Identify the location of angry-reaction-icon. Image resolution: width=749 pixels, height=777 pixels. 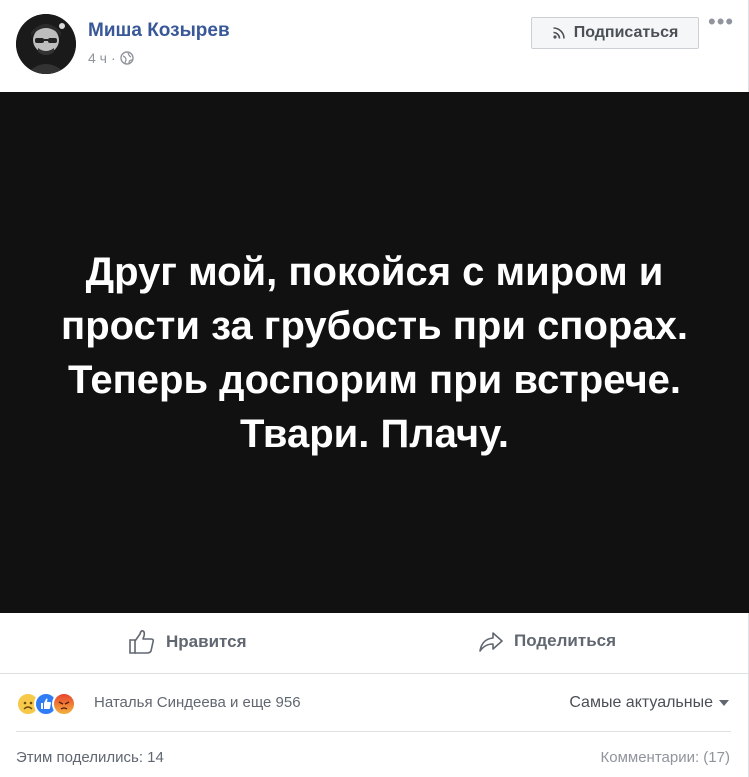
(64, 704).